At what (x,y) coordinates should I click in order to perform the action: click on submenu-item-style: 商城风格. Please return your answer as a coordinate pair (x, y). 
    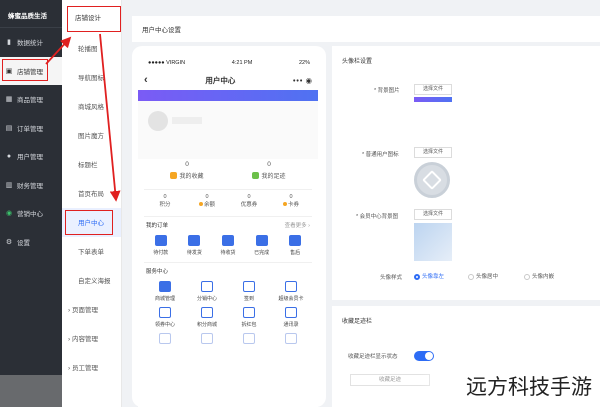
    Looking at the image, I should click on (91, 106).